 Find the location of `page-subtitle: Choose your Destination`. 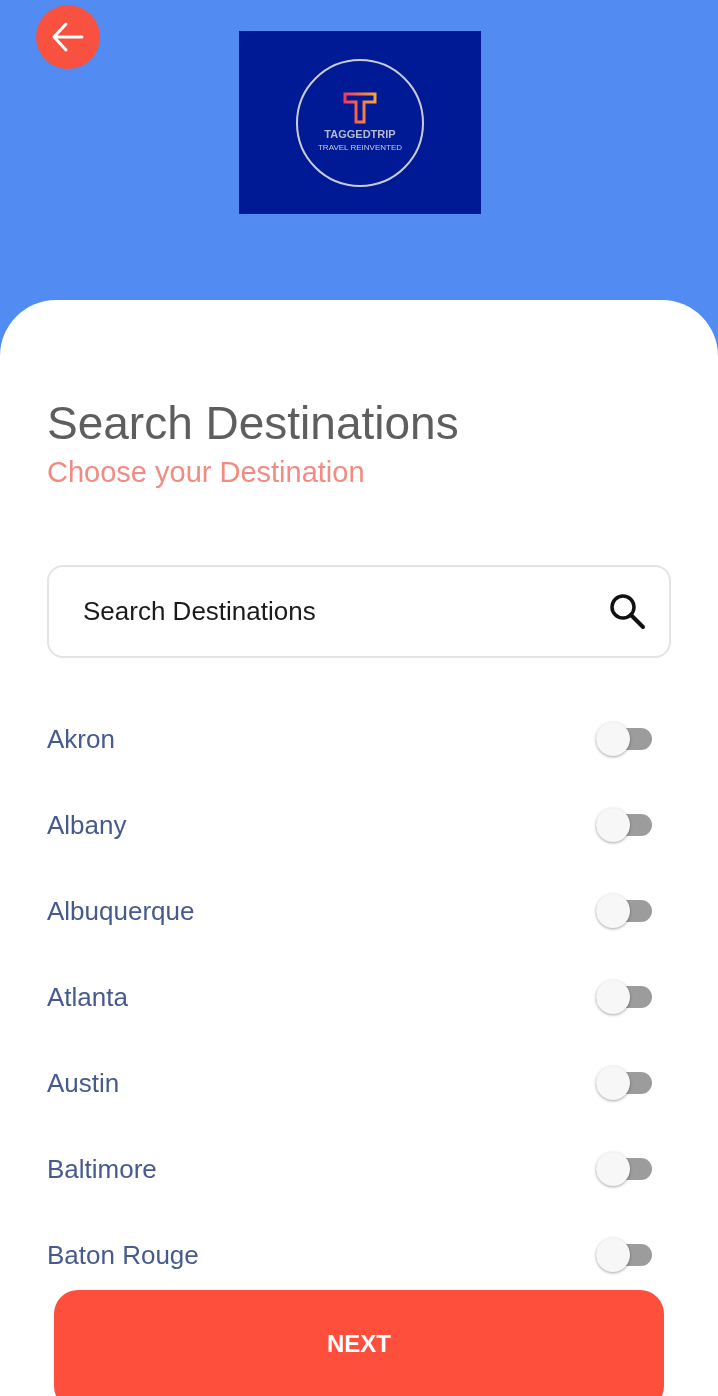

page-subtitle: Choose your Destination is located at coordinates (206, 472).